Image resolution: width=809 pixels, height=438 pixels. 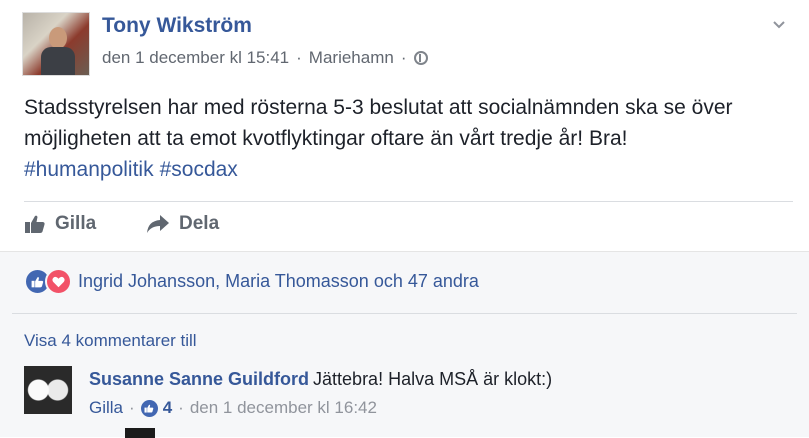 I want to click on post-meta: den 1 december kl 15:41 · Mariehamn ·, so click(x=265, y=58).